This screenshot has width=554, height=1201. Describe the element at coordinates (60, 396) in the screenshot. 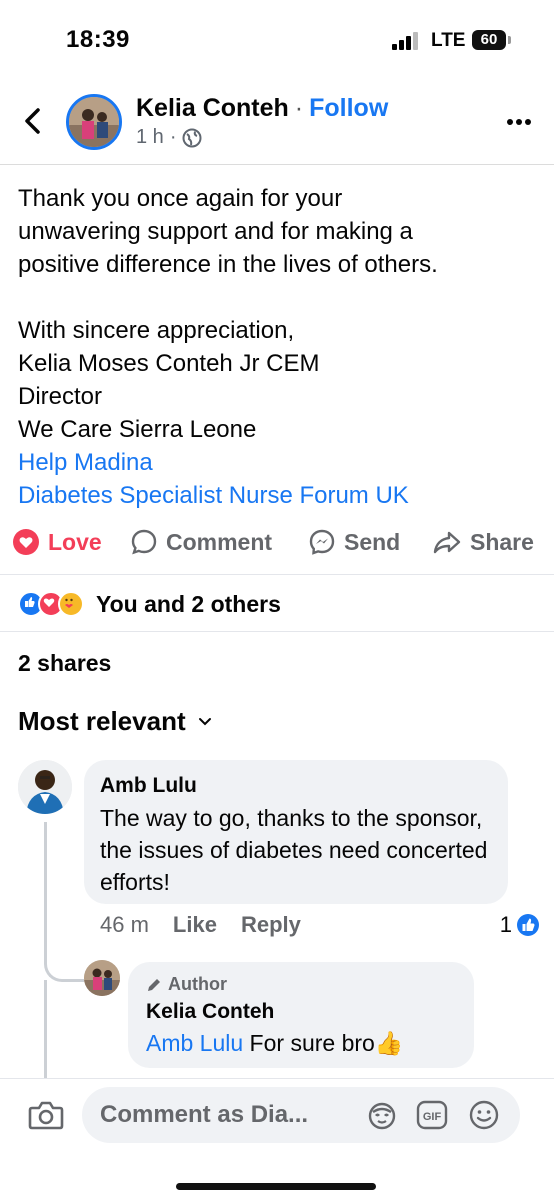

I see `post-line: Director` at that location.